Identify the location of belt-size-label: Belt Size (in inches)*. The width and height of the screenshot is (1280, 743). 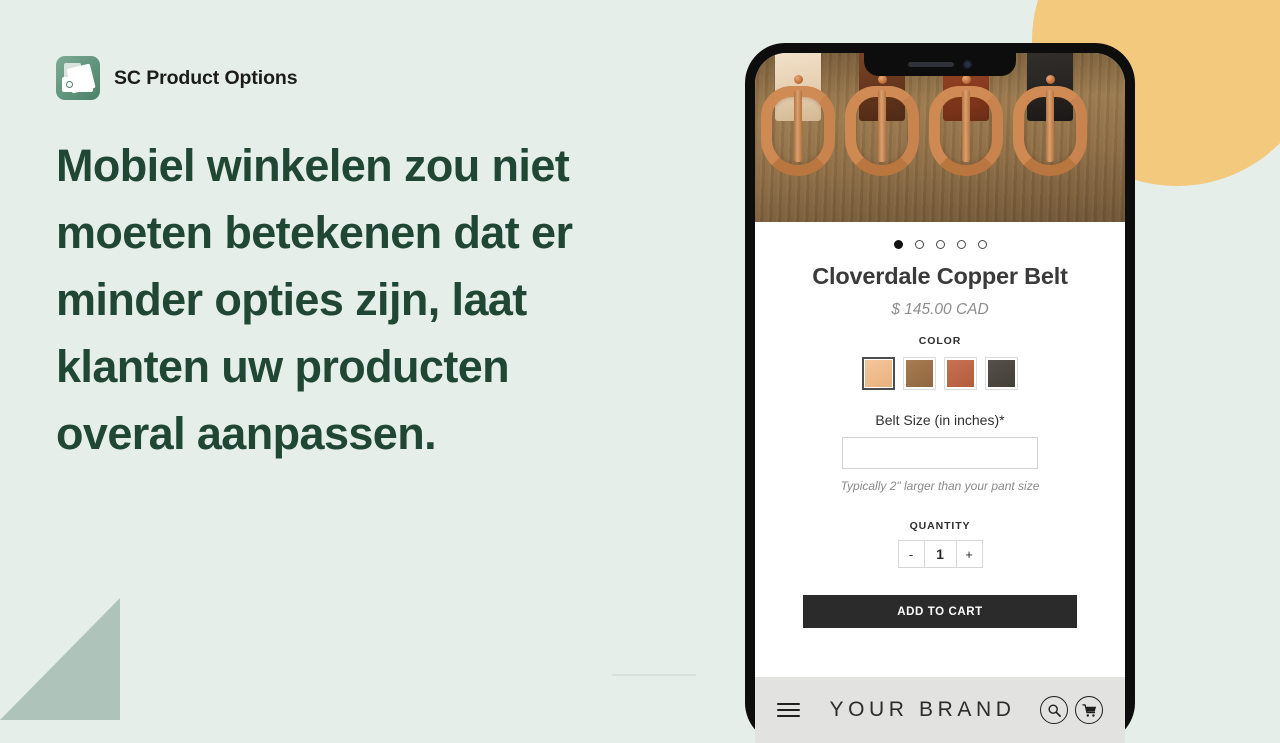
(940, 420).